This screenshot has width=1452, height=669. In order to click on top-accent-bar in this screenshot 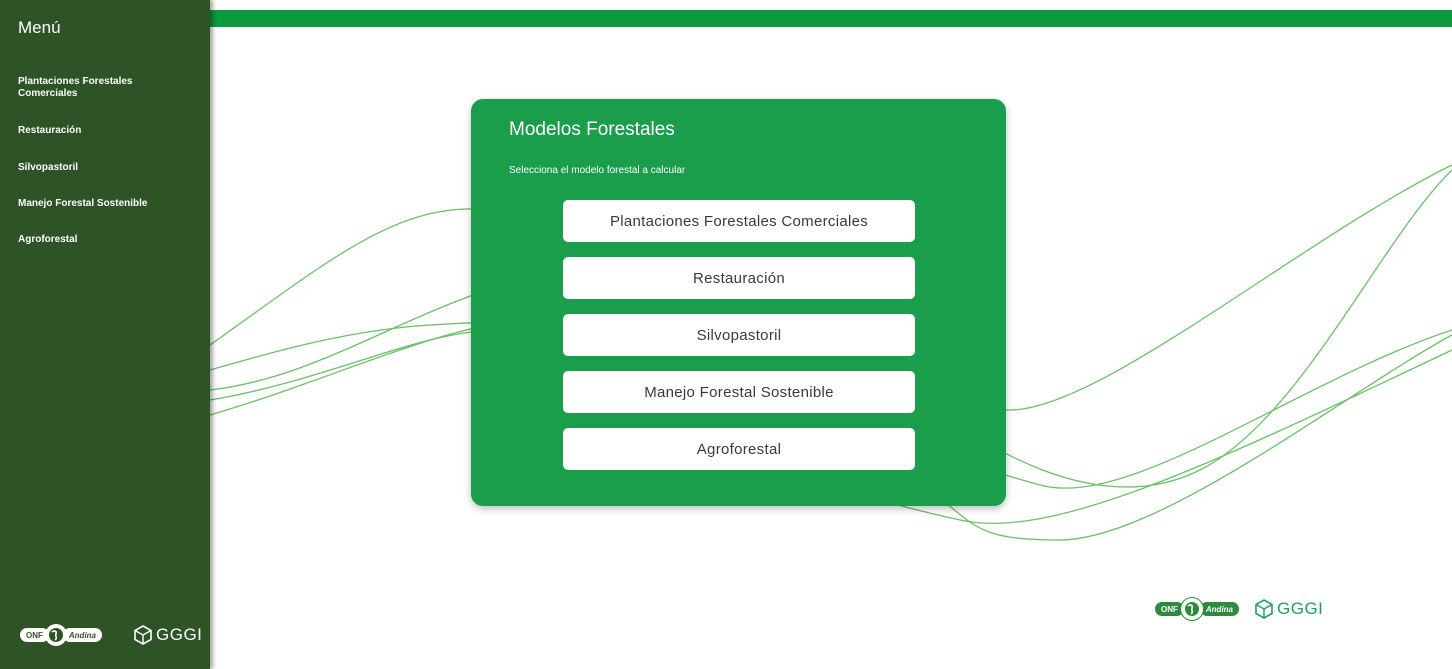, I will do `click(831, 18)`.